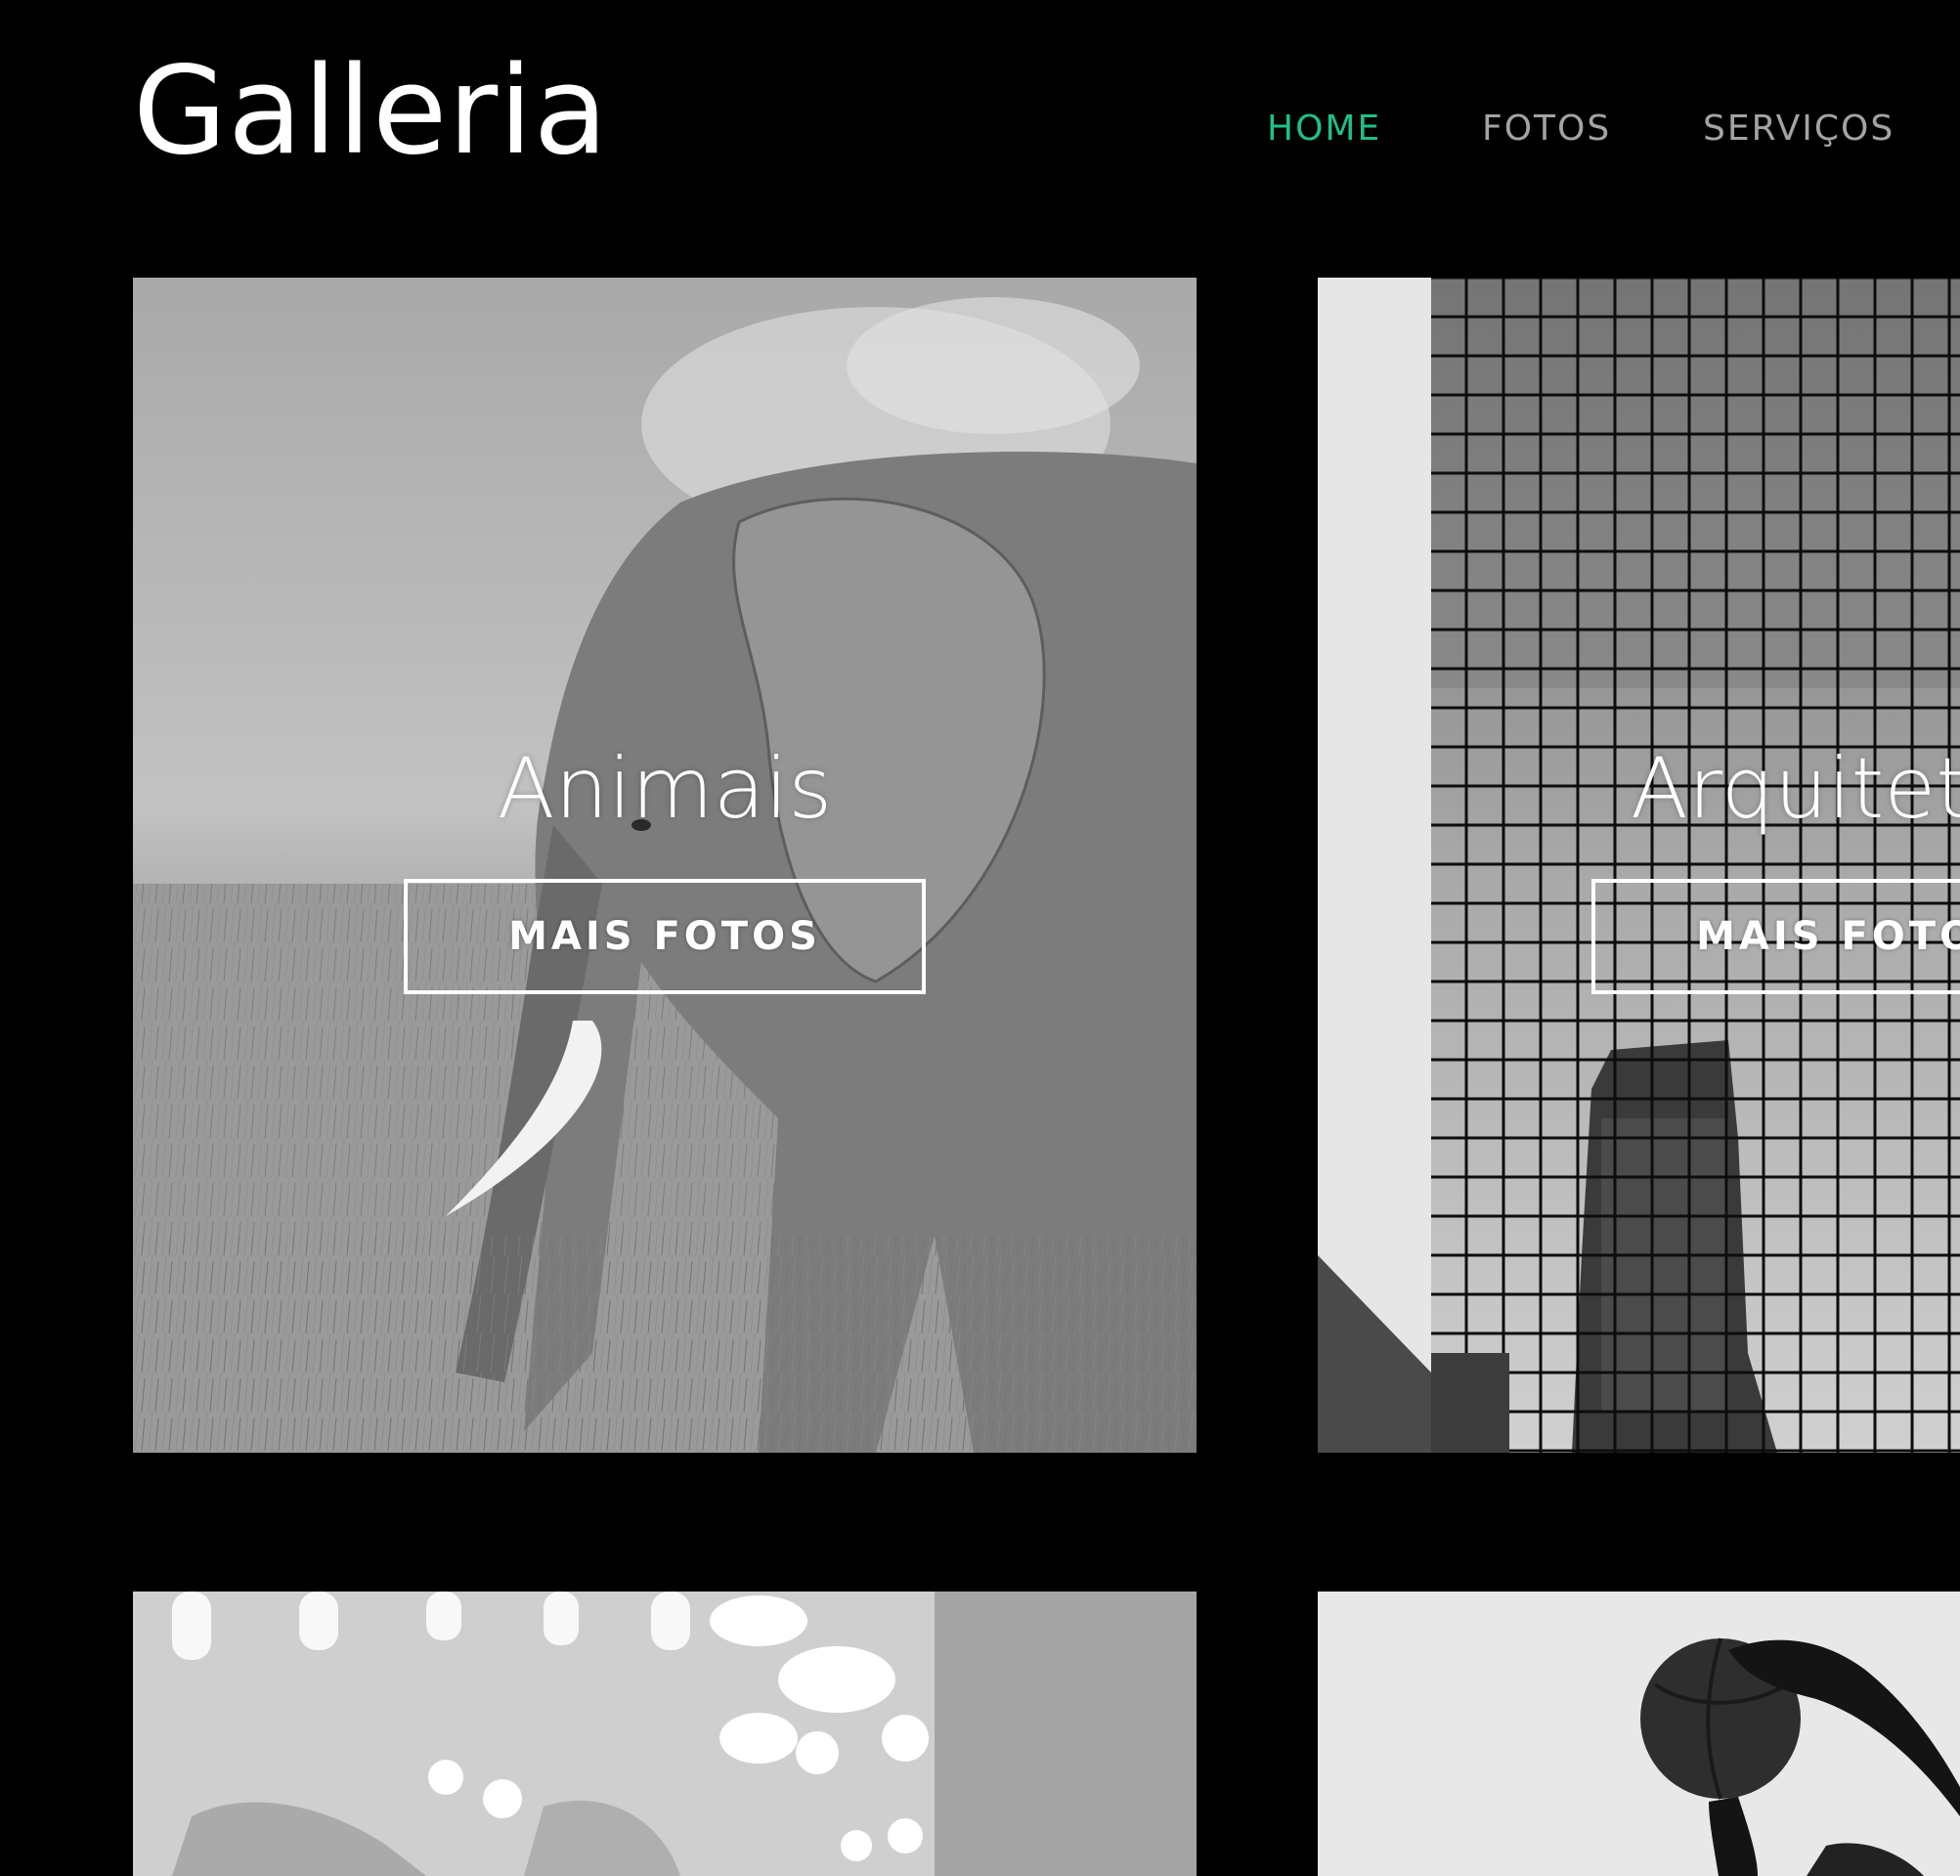 The image size is (1960, 1876). I want to click on nav-link-fotos: FOTOS, so click(1546, 129).